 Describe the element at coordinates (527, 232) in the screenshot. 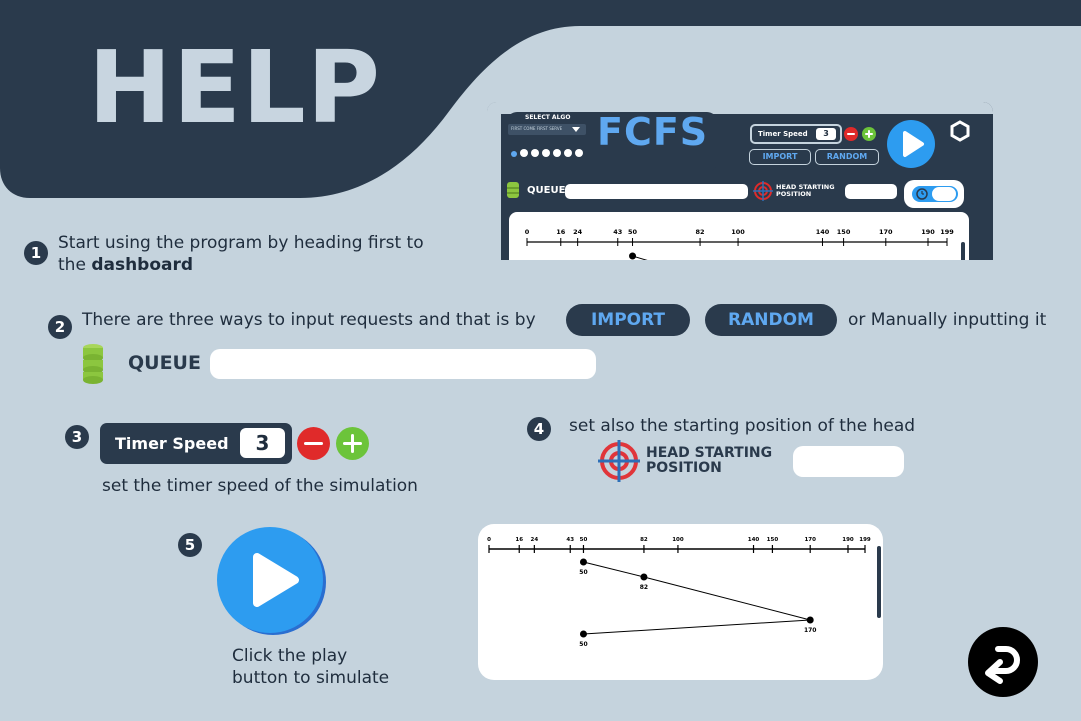

I see `preview-tick-label: 0` at that location.